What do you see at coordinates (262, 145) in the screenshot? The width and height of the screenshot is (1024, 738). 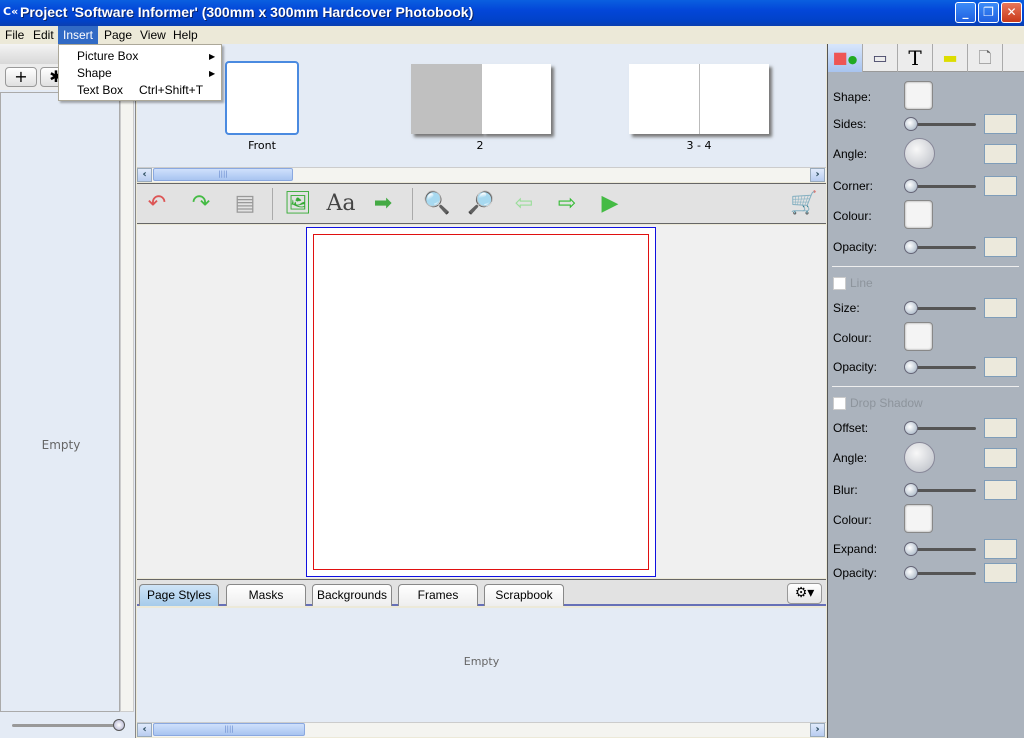 I see `thumbnail-label: Front` at bounding box center [262, 145].